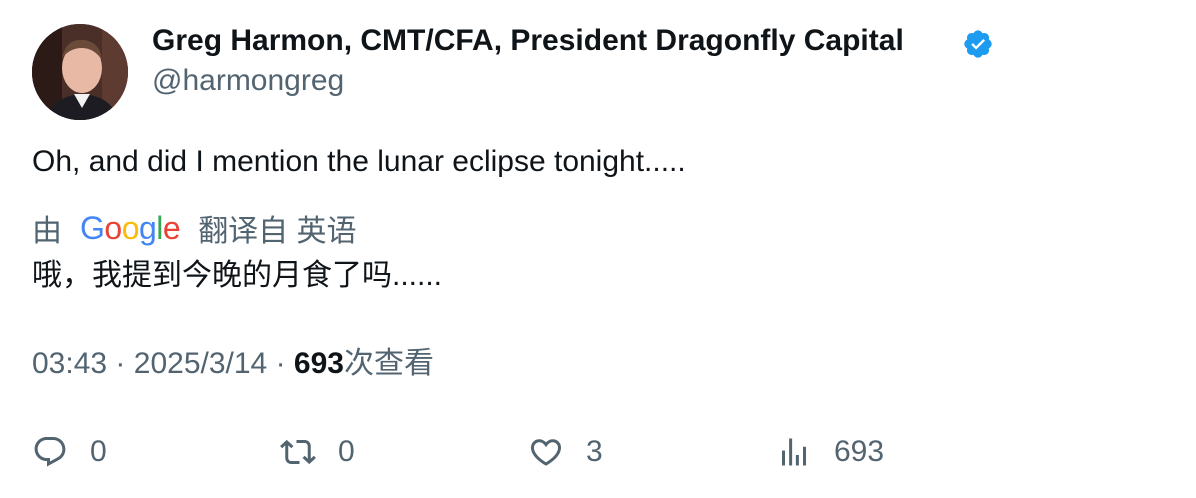 The image size is (1196, 498). I want to click on google-logo-letter: G, so click(92, 228).